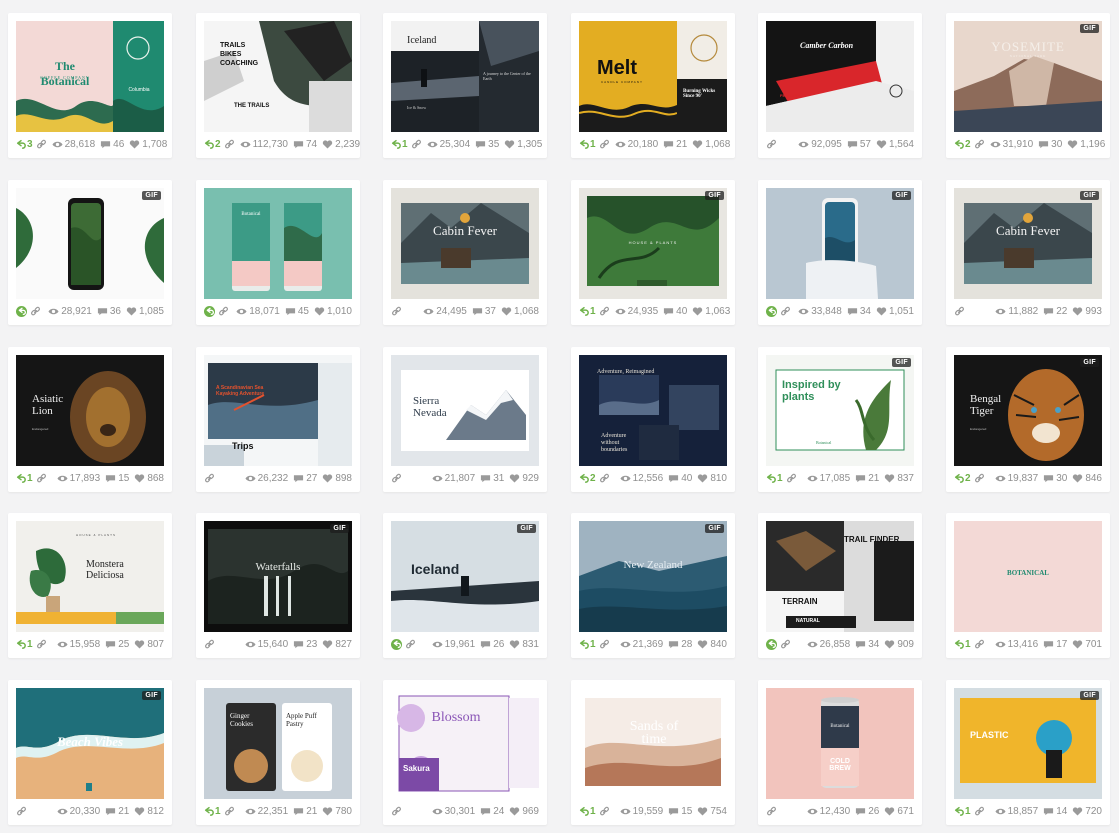 This screenshot has height=833, width=1119. I want to click on shot-thumbnail: Iceland GIF, so click(465, 576).